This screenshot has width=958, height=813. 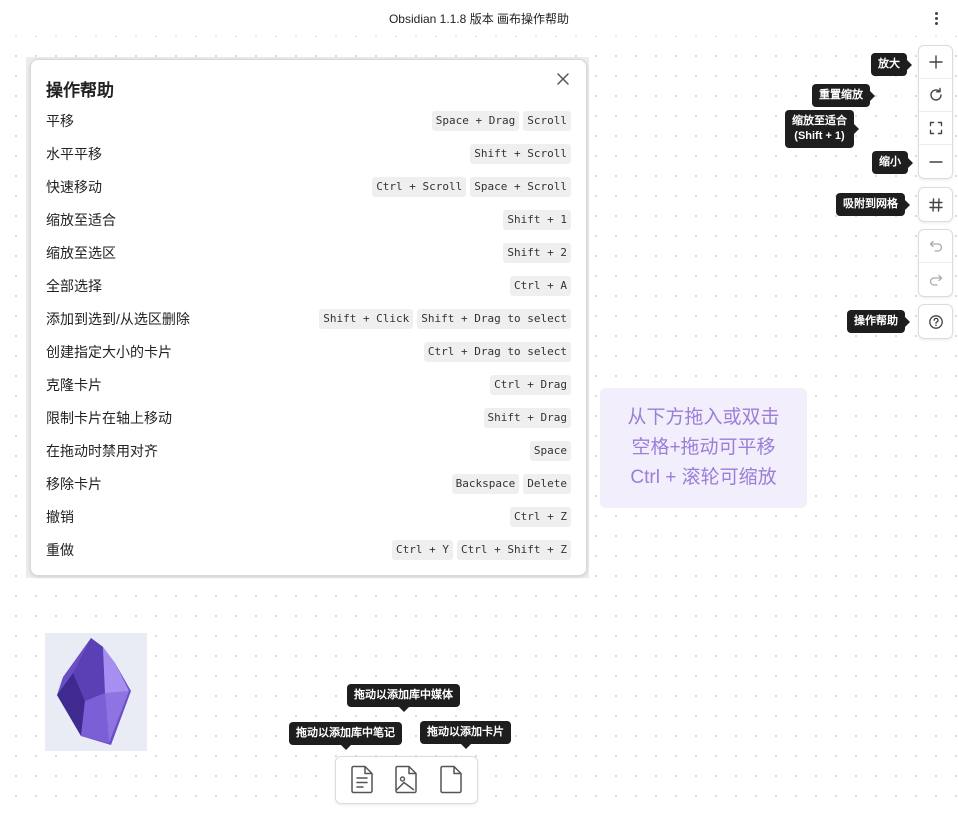 I want to click on zoom-controls, so click(x=935, y=112).